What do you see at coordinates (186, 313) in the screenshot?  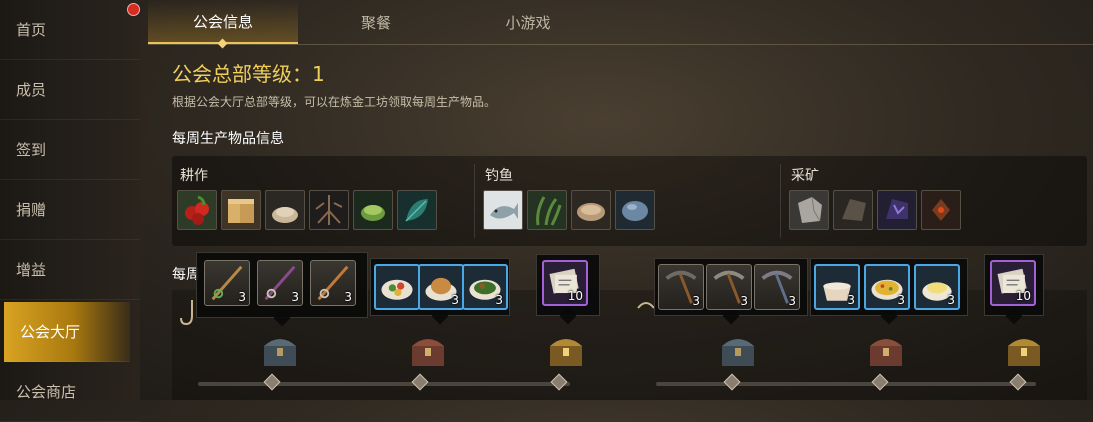 I see `fishing-hook-icon` at bounding box center [186, 313].